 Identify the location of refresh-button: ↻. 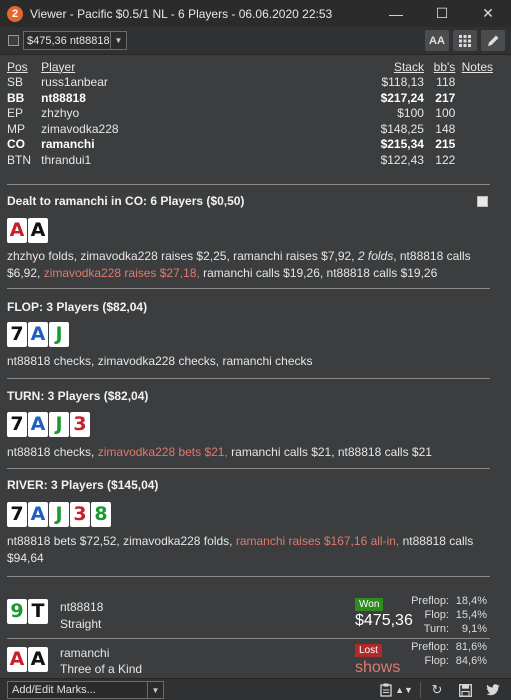
(437, 690).